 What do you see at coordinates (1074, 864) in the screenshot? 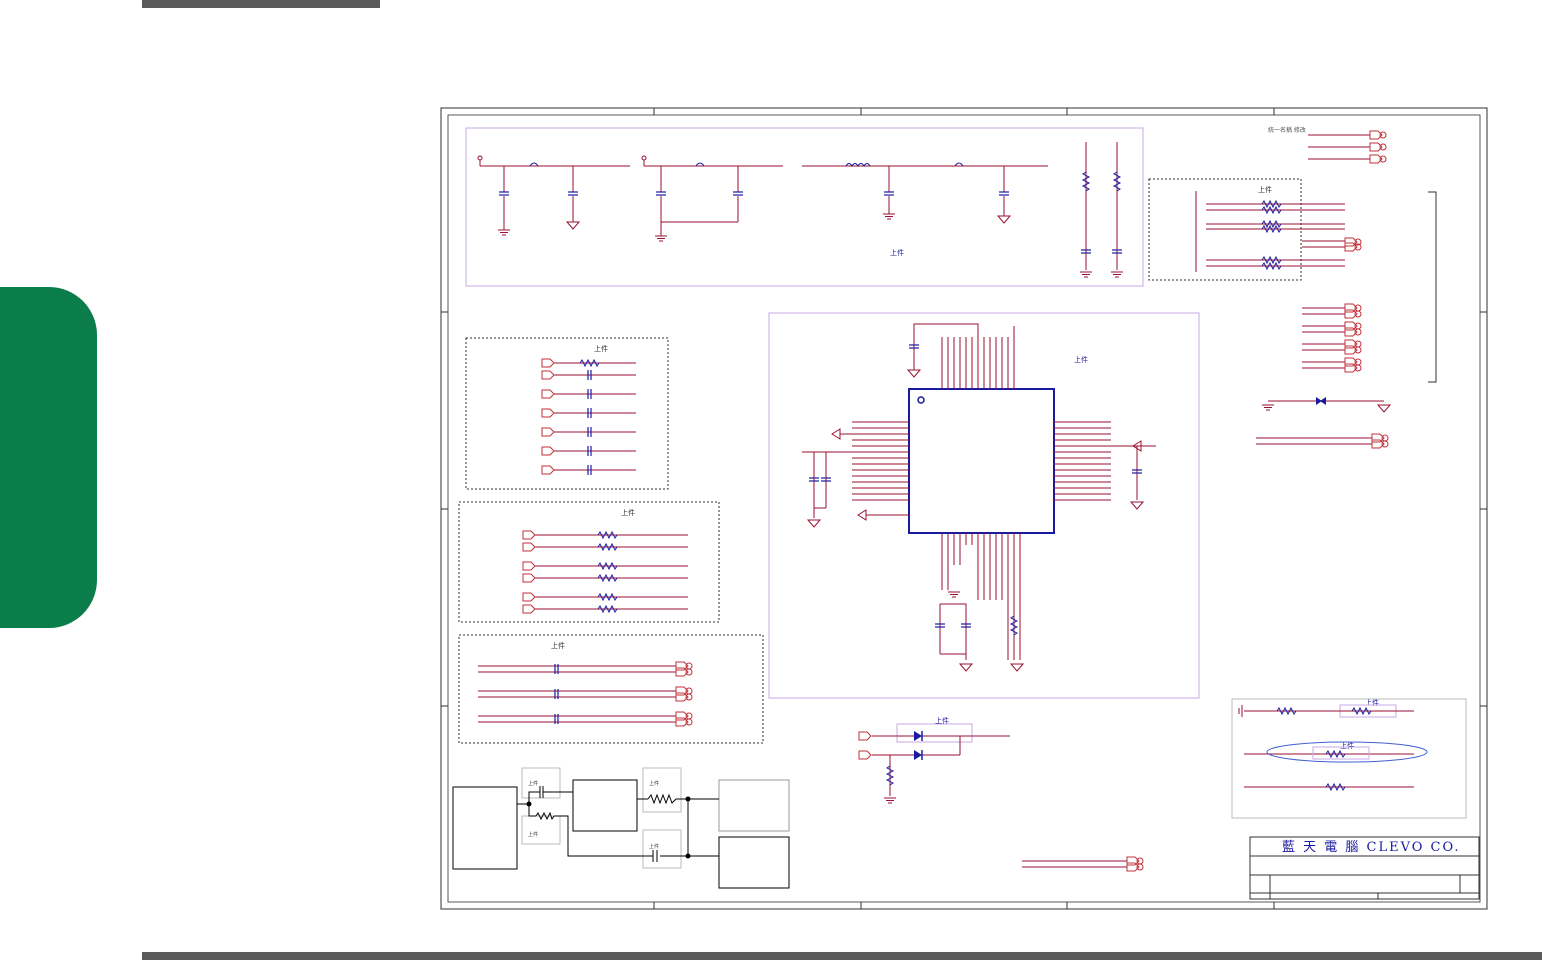
I see `bottom-signal-pair` at bounding box center [1074, 864].